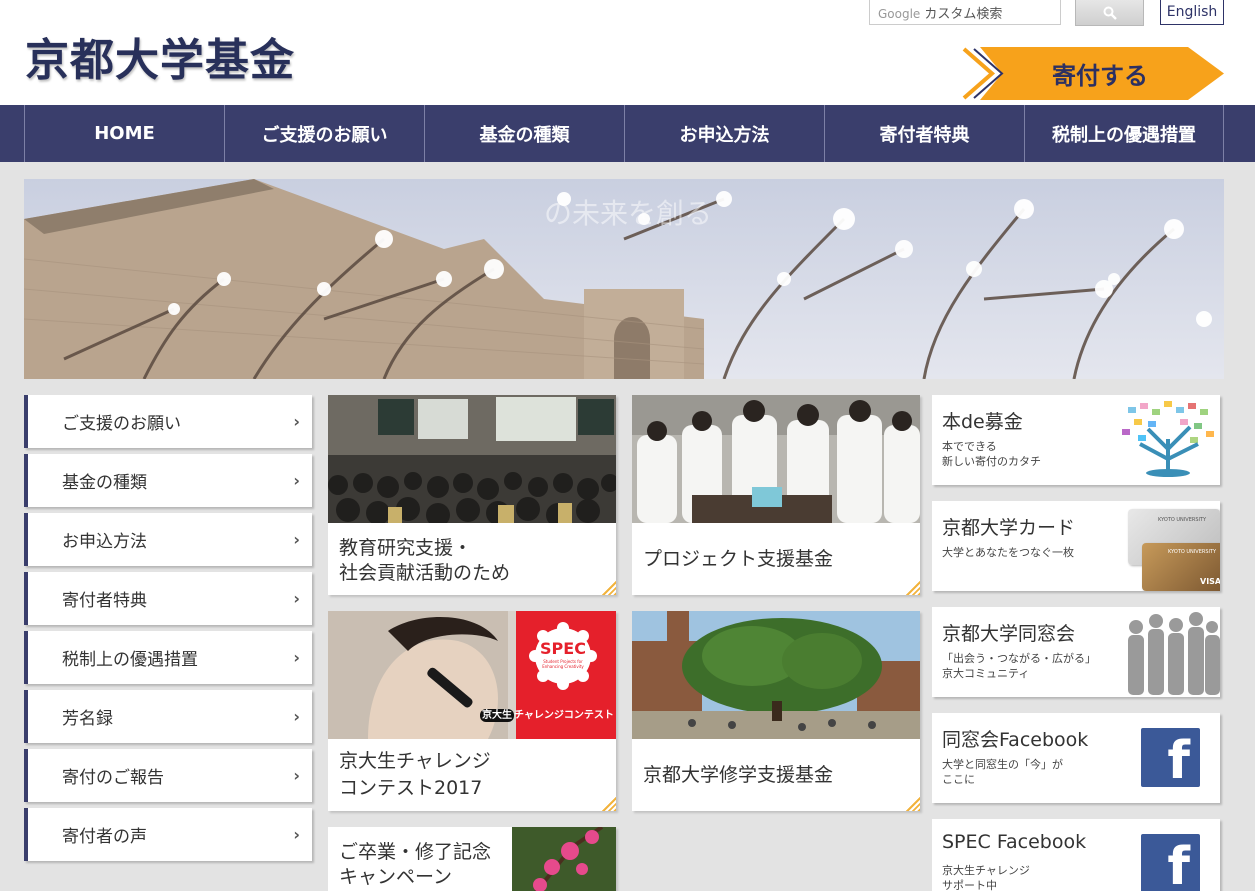 The image size is (1255, 891). What do you see at coordinates (1009, 634) in the screenshot?
I see `banner-title: 京都大学同窓会` at bounding box center [1009, 634].